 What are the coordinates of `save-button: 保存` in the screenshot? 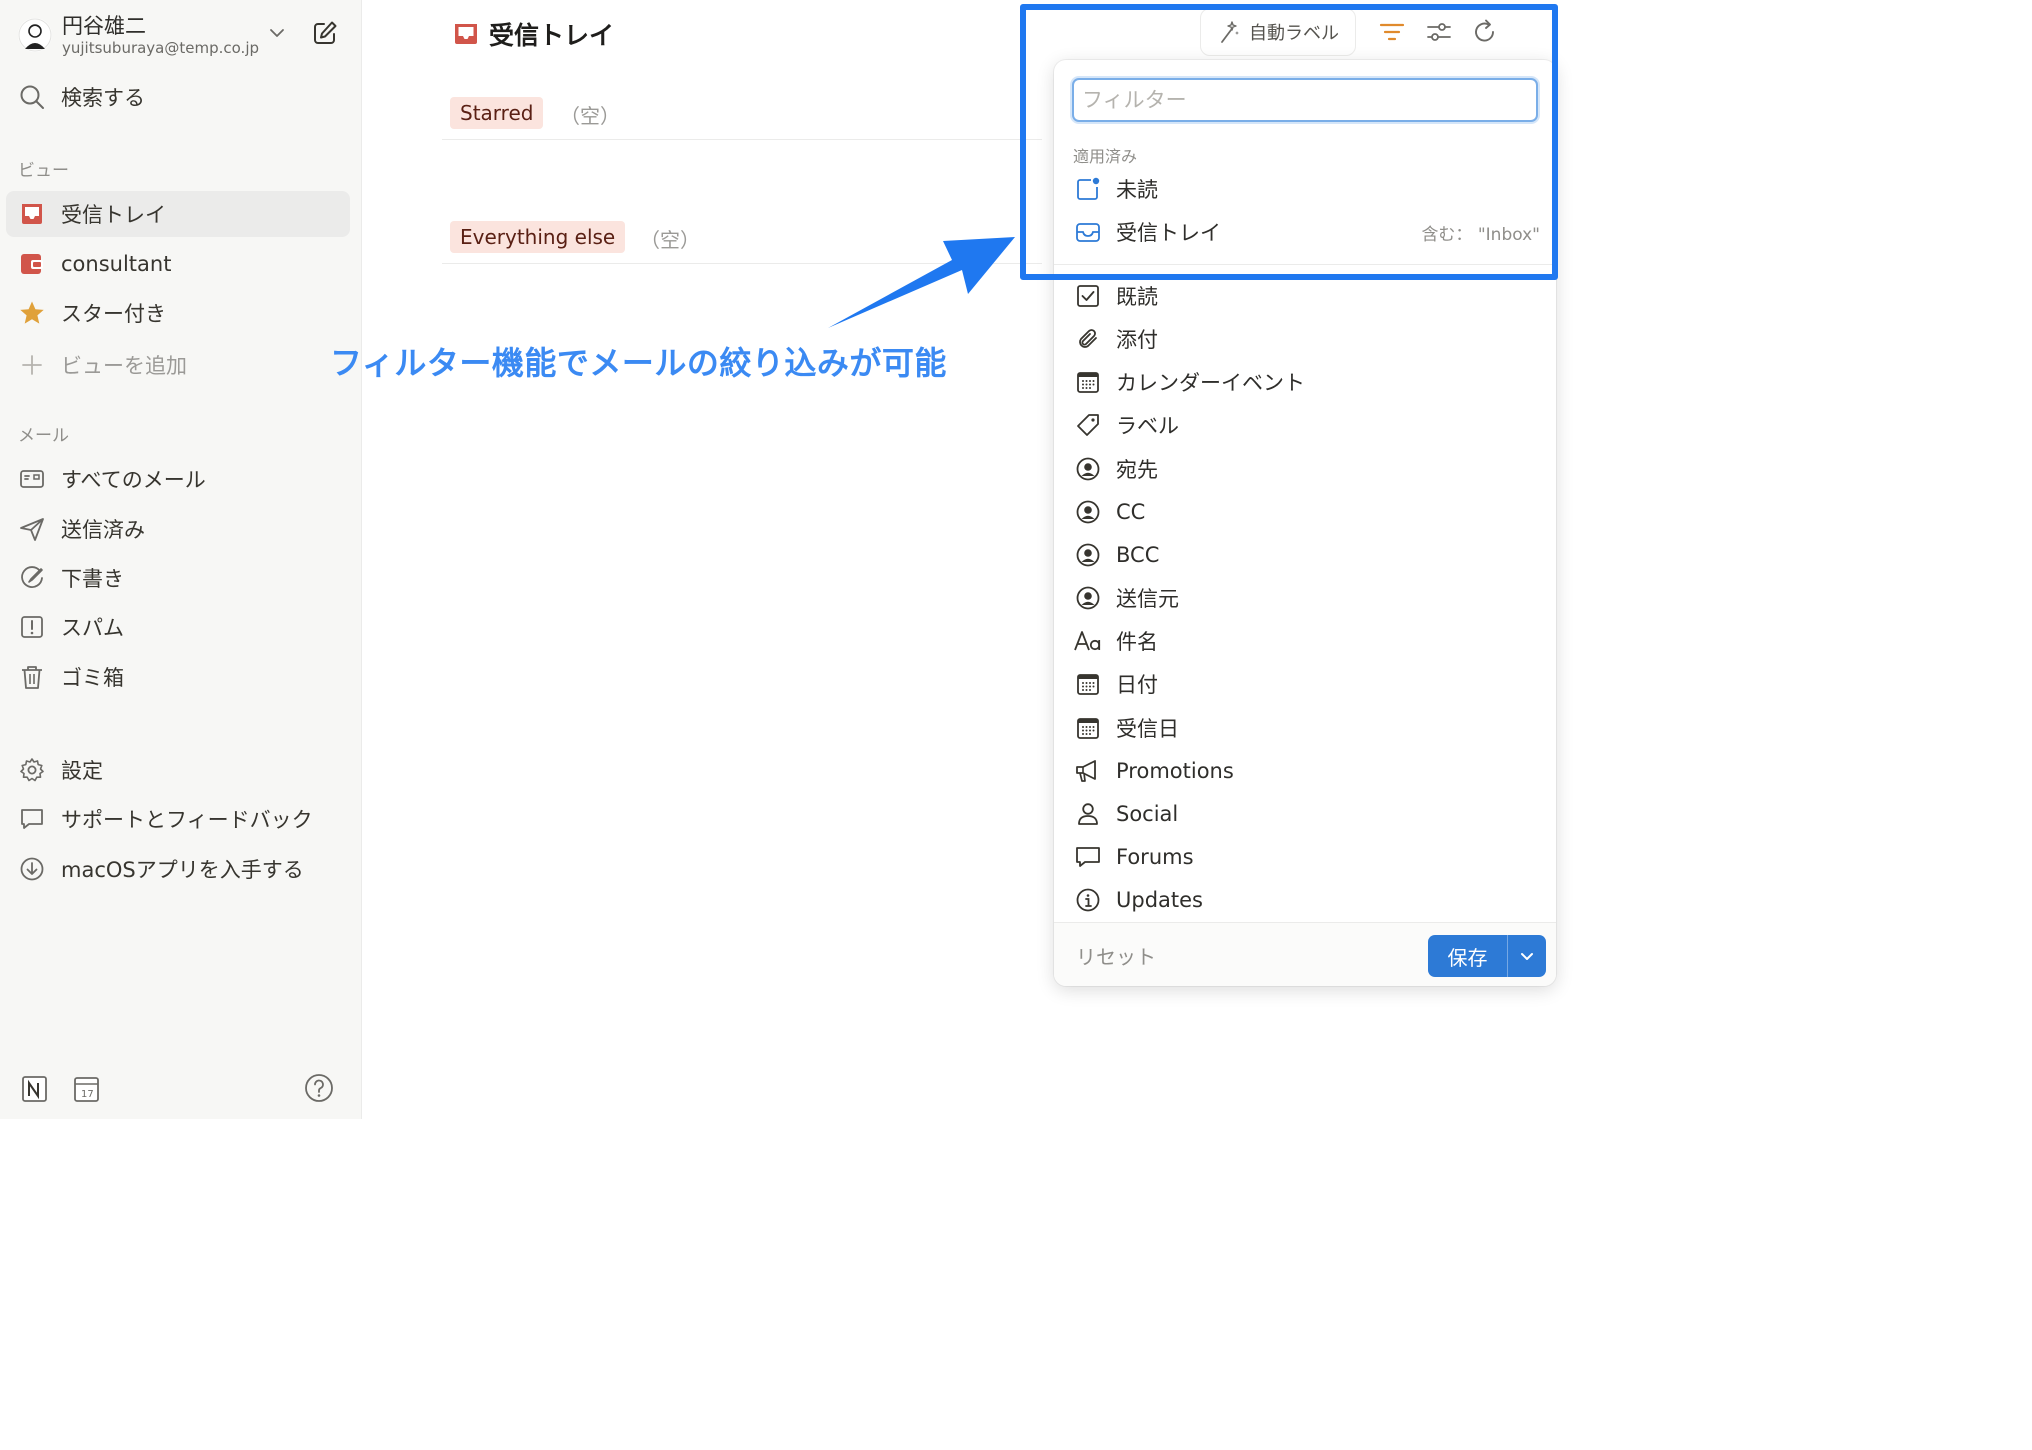 It's located at (1468, 956).